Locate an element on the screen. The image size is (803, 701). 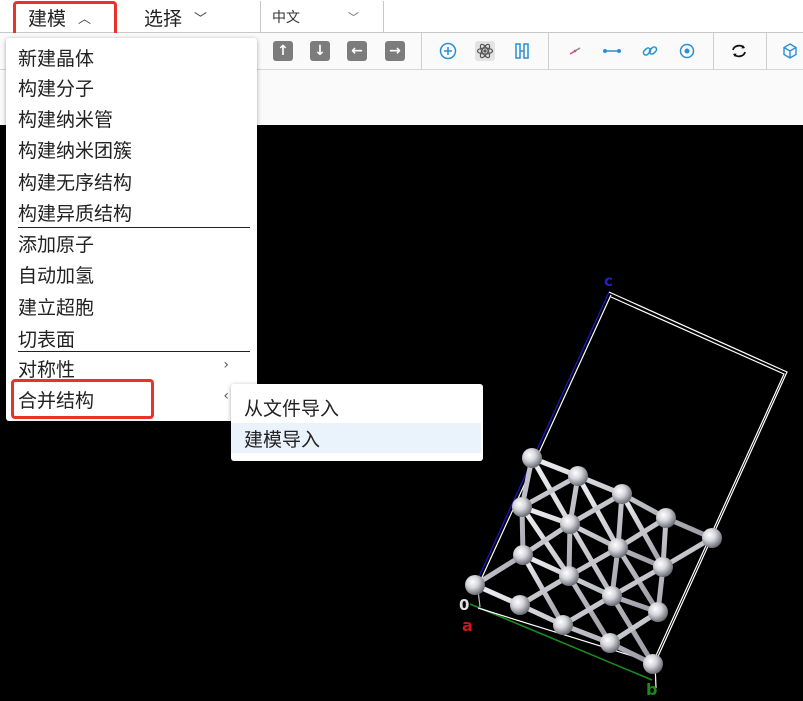
axis-a-label: a is located at coordinates (467, 625).